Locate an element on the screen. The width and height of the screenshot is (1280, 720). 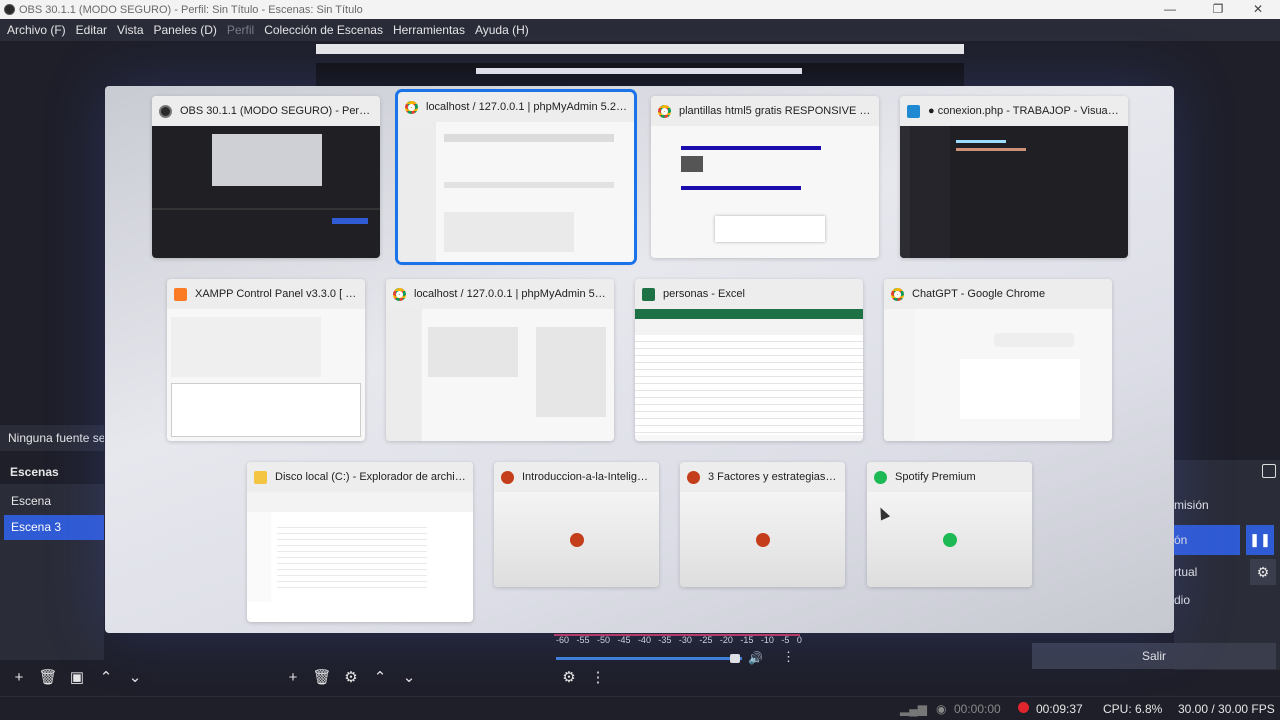
speaker-icon: 🔊 is located at coordinates (755, 658).